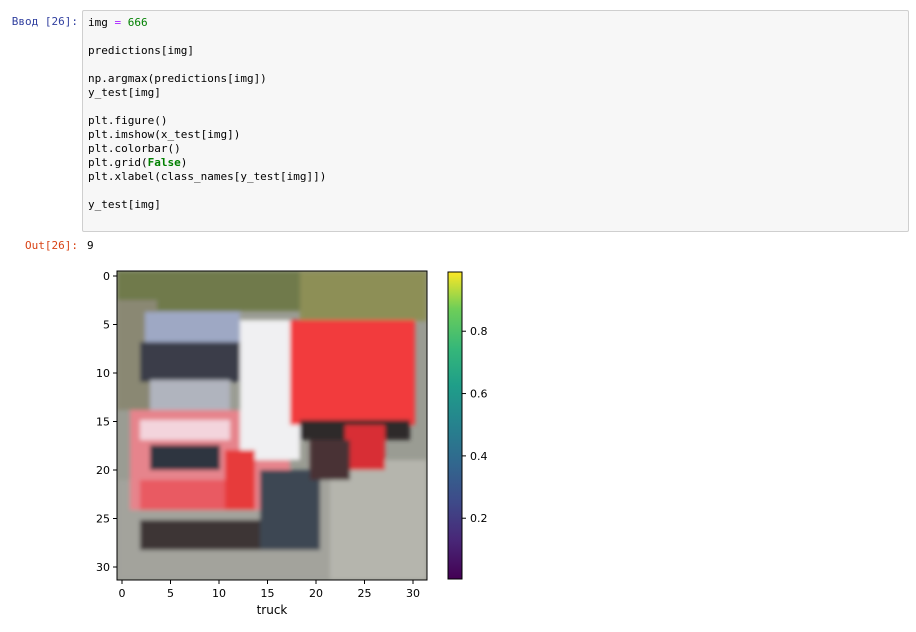 The width and height of the screenshot is (916, 632). I want to click on y-tick-label: 10, so click(103, 373).